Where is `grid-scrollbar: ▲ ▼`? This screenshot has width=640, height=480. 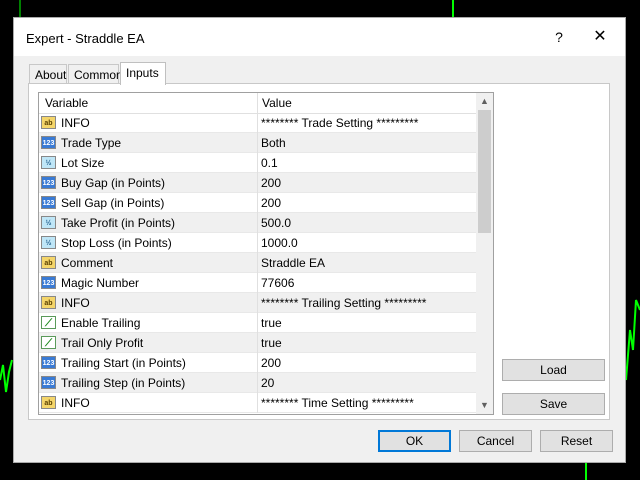 grid-scrollbar: ▲ ▼ is located at coordinates (484, 253).